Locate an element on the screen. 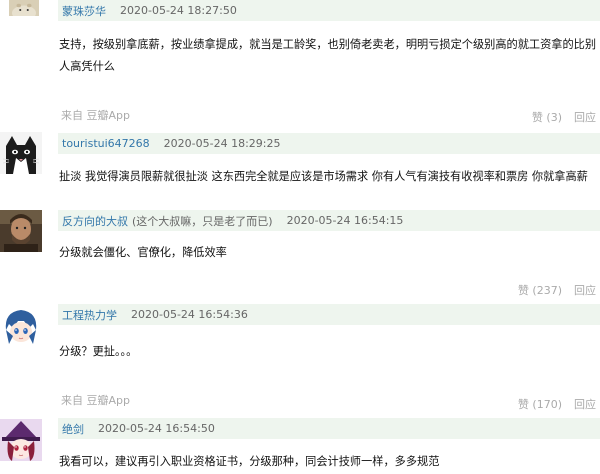 The width and height of the screenshot is (600, 474). comment-text: 我看可以，建议再引入职业资格证书，分级那种，同会计技师一样，多多规范 is located at coordinates (249, 461).